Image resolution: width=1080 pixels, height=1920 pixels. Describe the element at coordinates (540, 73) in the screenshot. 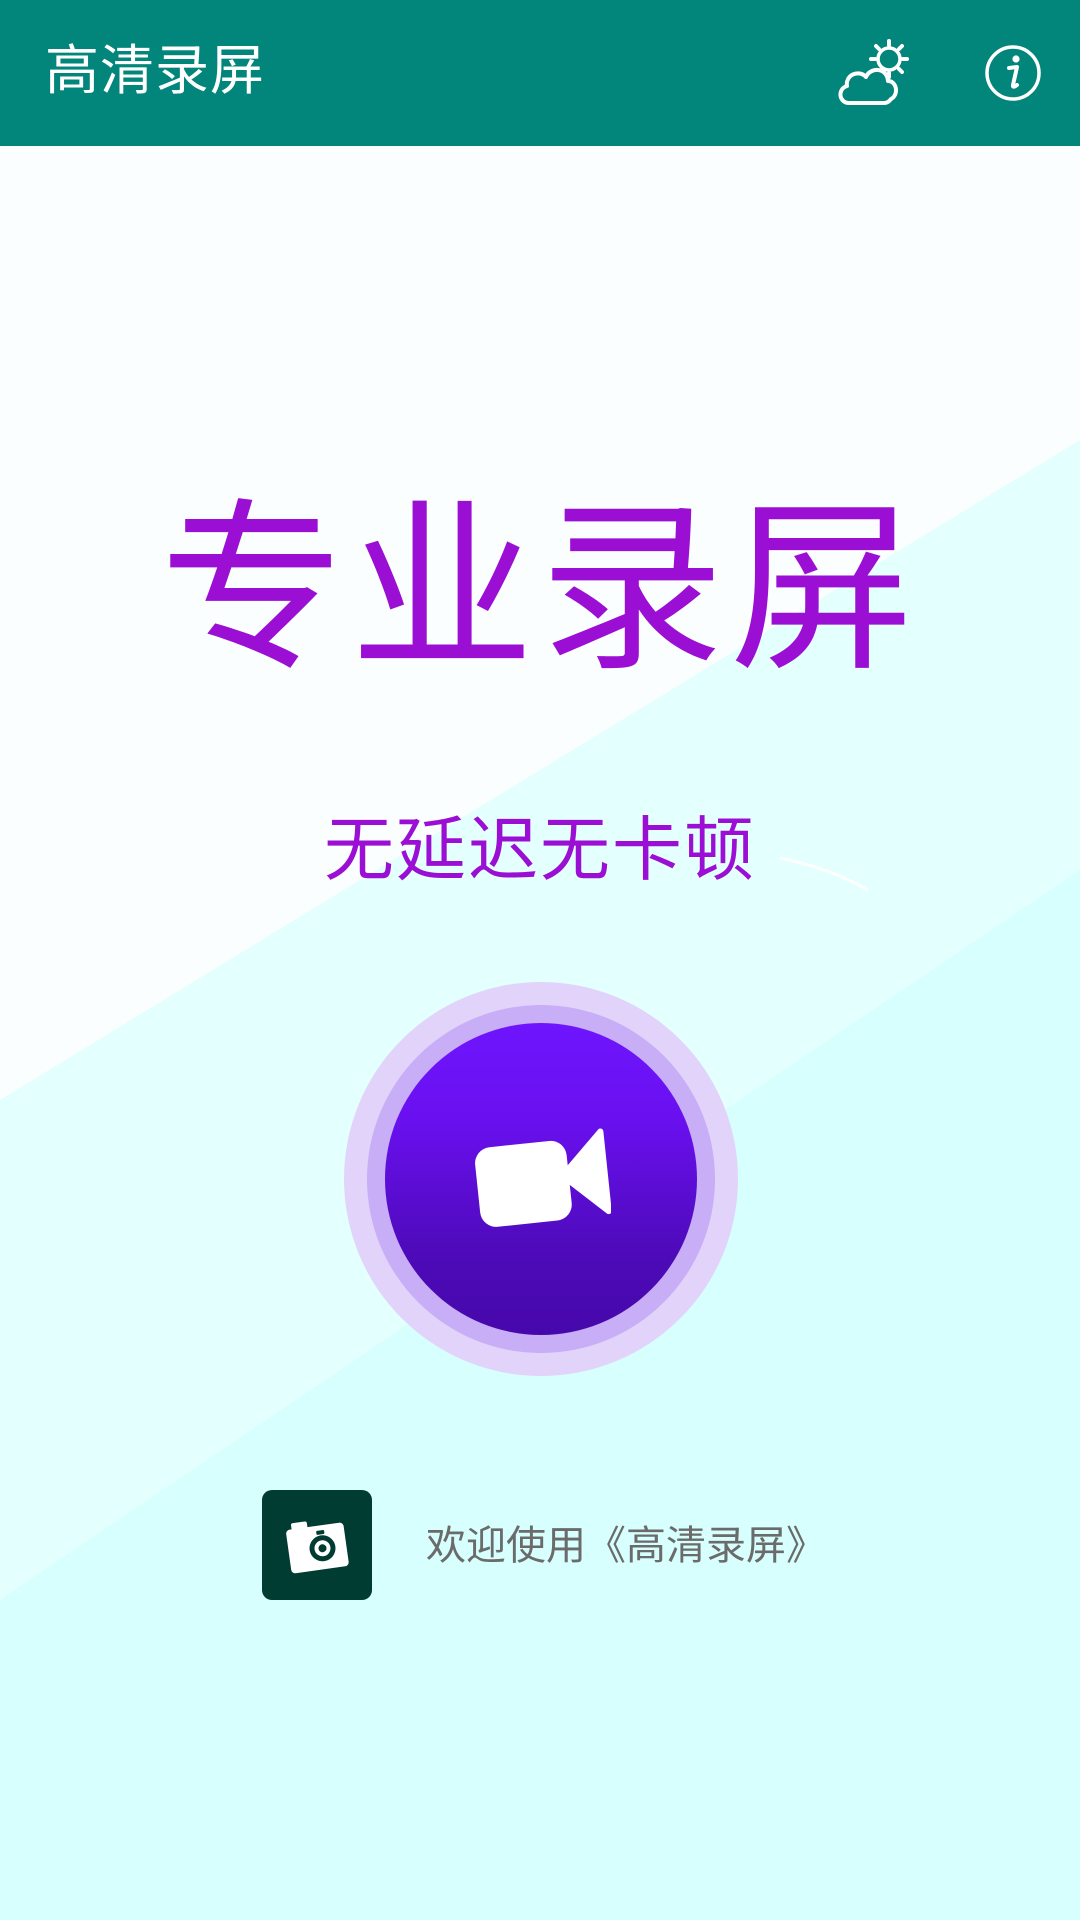

I see `app-bar: 高清录屏` at that location.